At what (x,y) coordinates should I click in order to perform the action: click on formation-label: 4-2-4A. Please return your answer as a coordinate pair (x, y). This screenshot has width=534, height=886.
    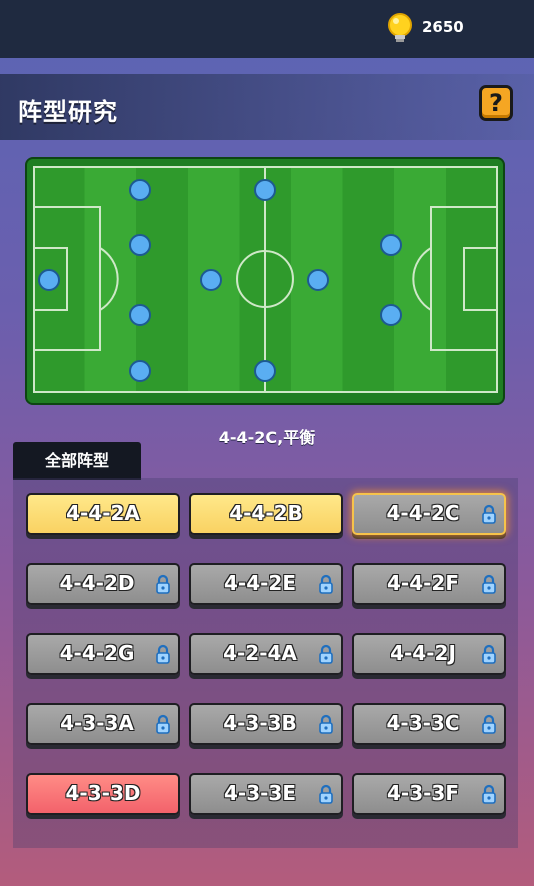
    Looking at the image, I should click on (260, 653).